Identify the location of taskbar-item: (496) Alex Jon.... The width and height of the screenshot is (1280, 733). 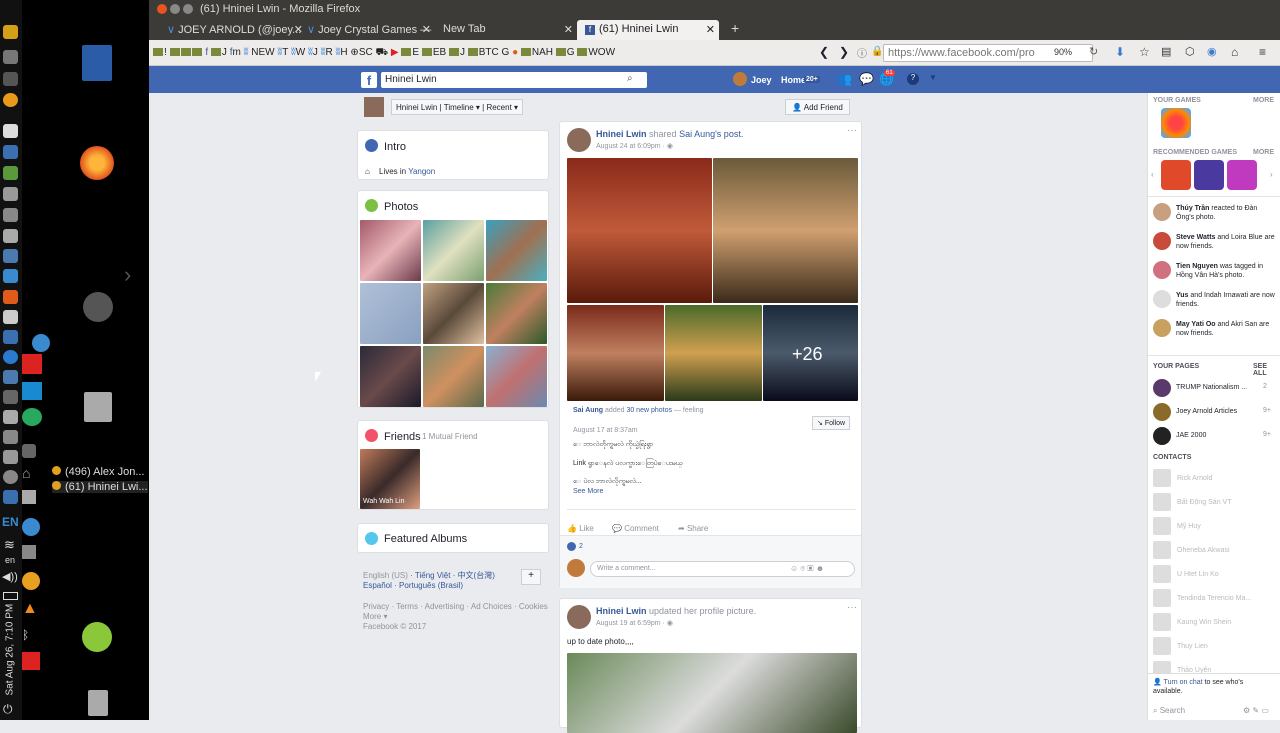
(98, 472).